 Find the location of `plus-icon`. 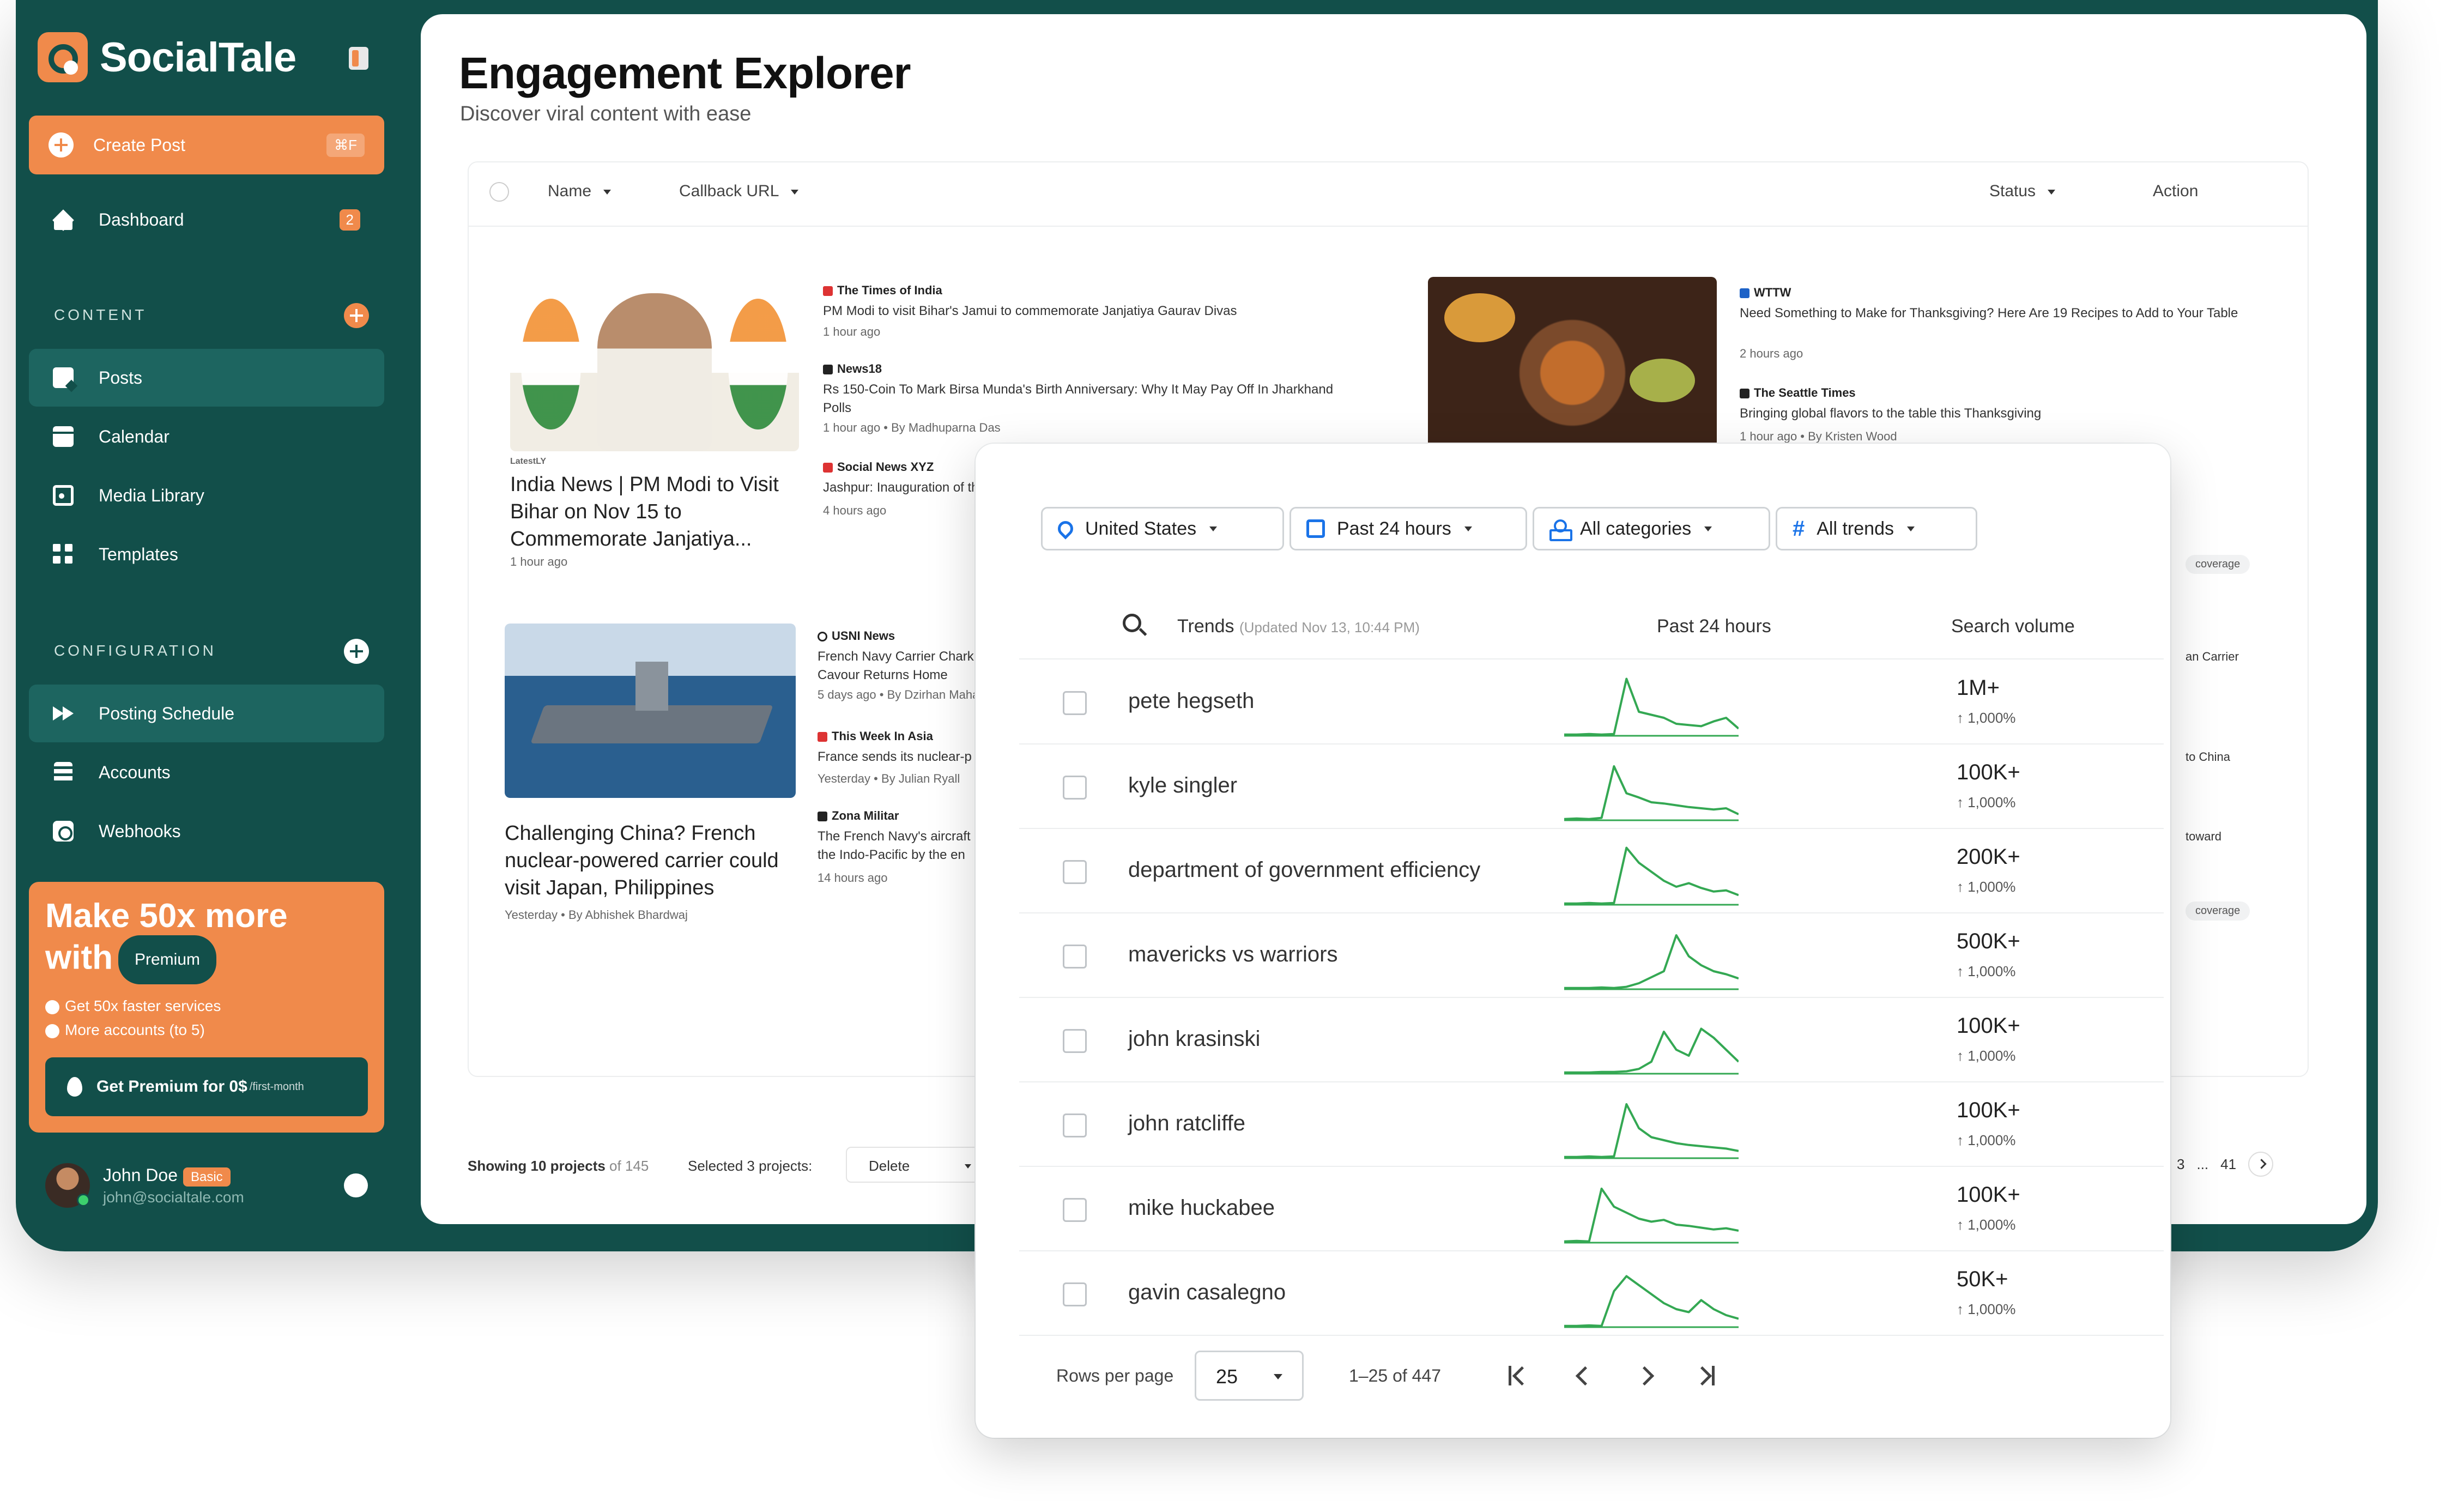

plus-icon is located at coordinates (61, 145).